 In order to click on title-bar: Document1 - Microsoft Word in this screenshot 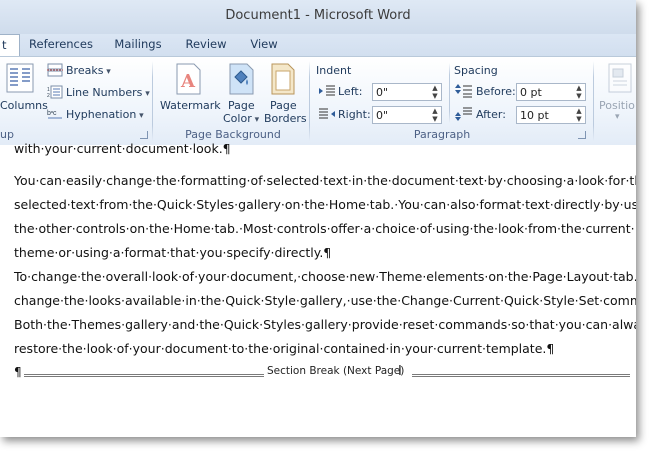, I will do `click(318, 17)`.